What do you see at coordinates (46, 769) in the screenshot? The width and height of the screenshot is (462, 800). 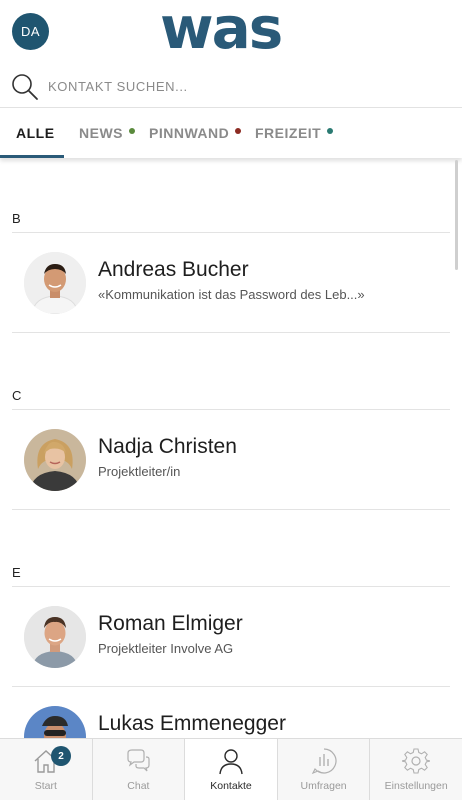 I see `nav-start: 2 Start` at bounding box center [46, 769].